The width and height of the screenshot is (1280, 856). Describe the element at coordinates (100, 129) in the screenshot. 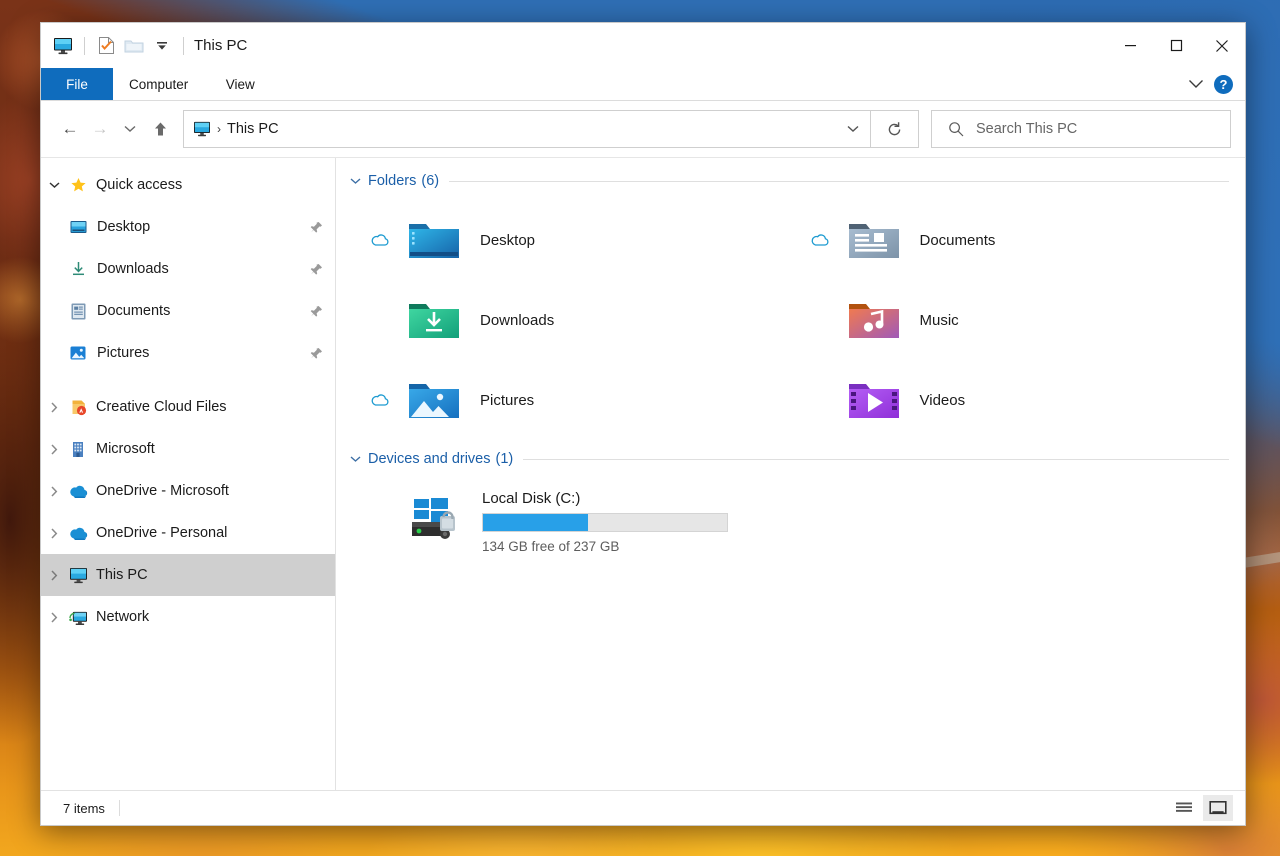

I see `forward-button: →` at that location.